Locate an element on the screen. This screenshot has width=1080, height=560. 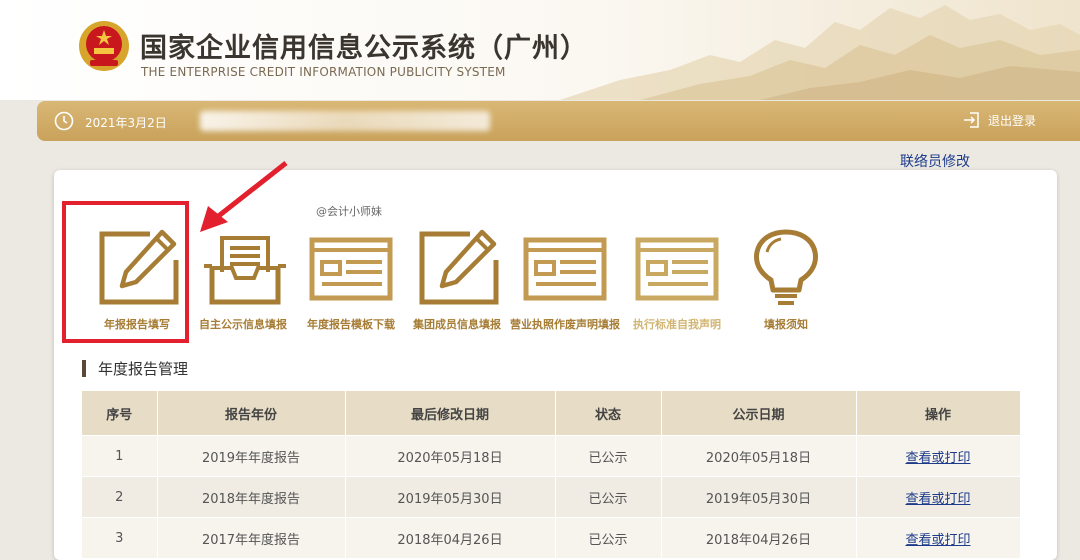
site-title: 国家企业信用信息公示系统（广州） is located at coordinates (364, 48).